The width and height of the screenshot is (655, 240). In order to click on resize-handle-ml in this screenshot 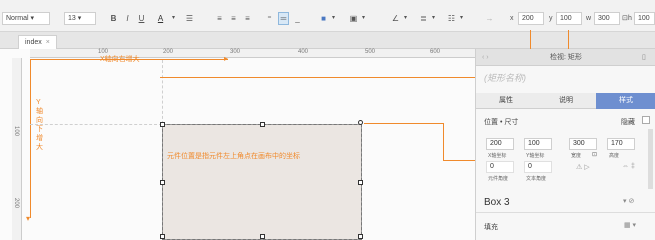, I will do `click(162, 182)`.